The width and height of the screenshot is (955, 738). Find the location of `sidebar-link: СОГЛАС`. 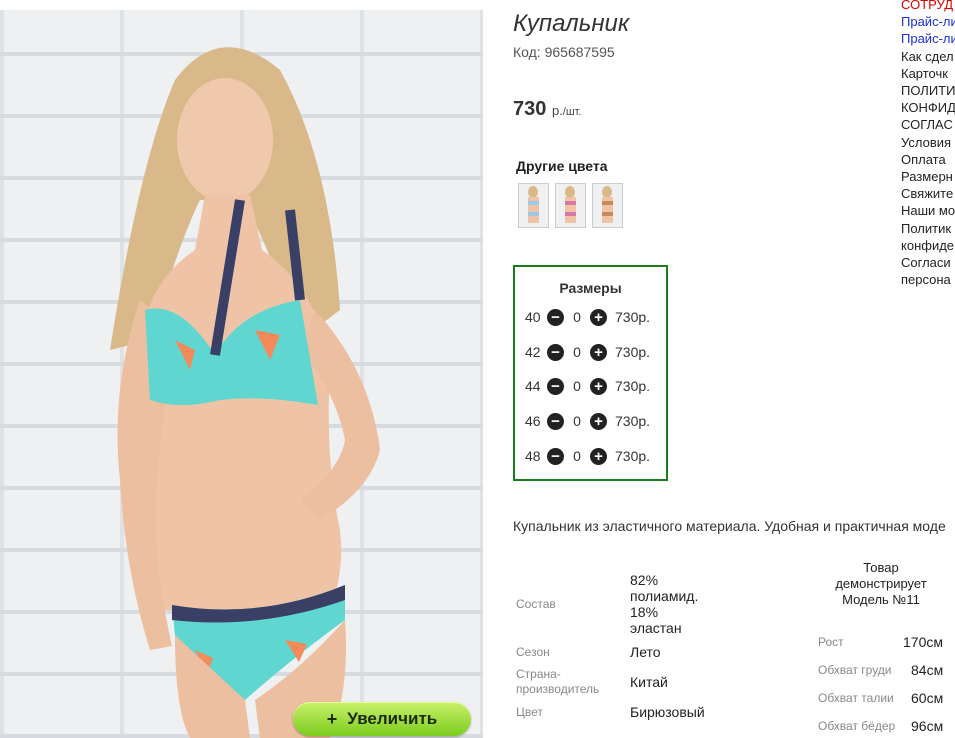

sidebar-link: СОГЛАС is located at coordinates (928, 124).